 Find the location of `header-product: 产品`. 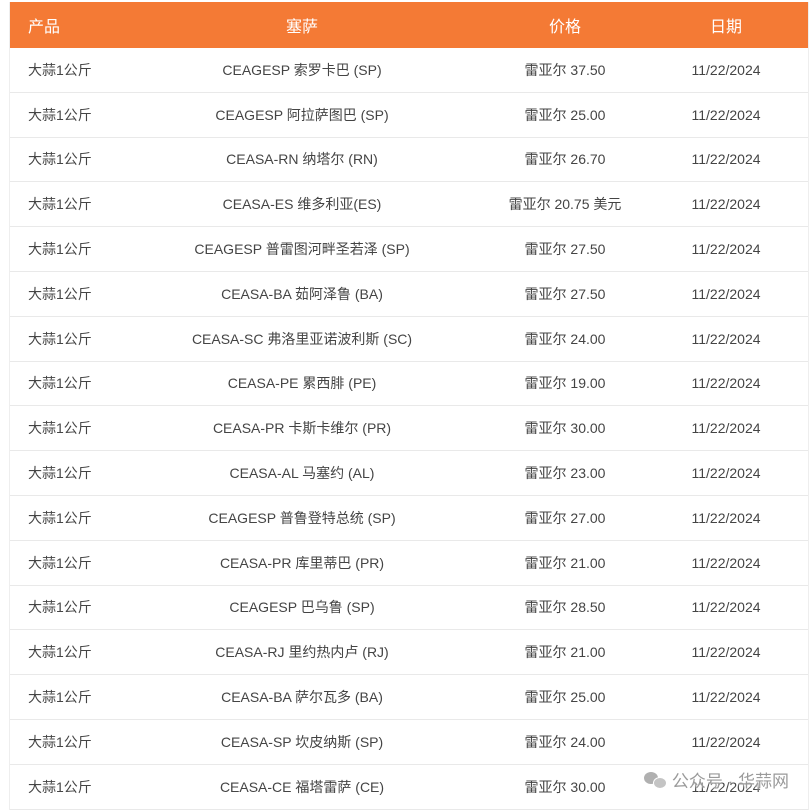

header-product: 产品 is located at coordinates (44, 27).